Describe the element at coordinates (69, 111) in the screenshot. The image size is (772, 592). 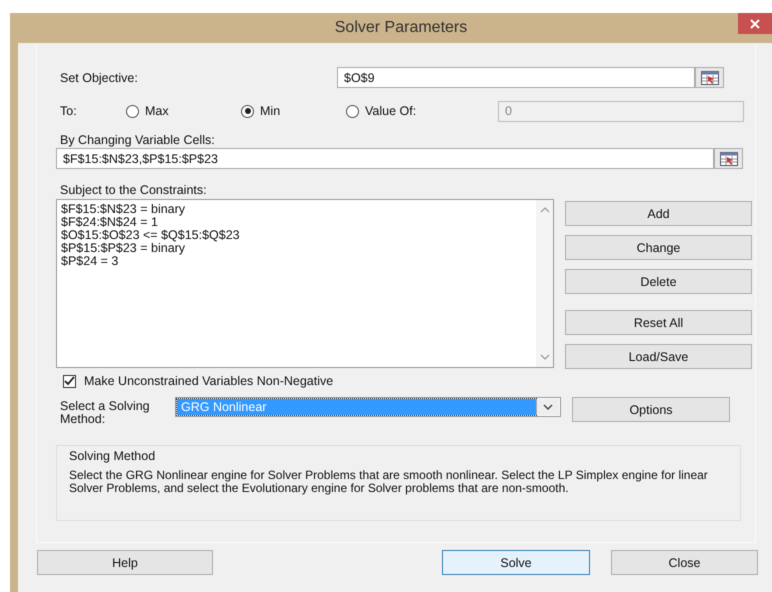
I see `field-label: To:` at that location.